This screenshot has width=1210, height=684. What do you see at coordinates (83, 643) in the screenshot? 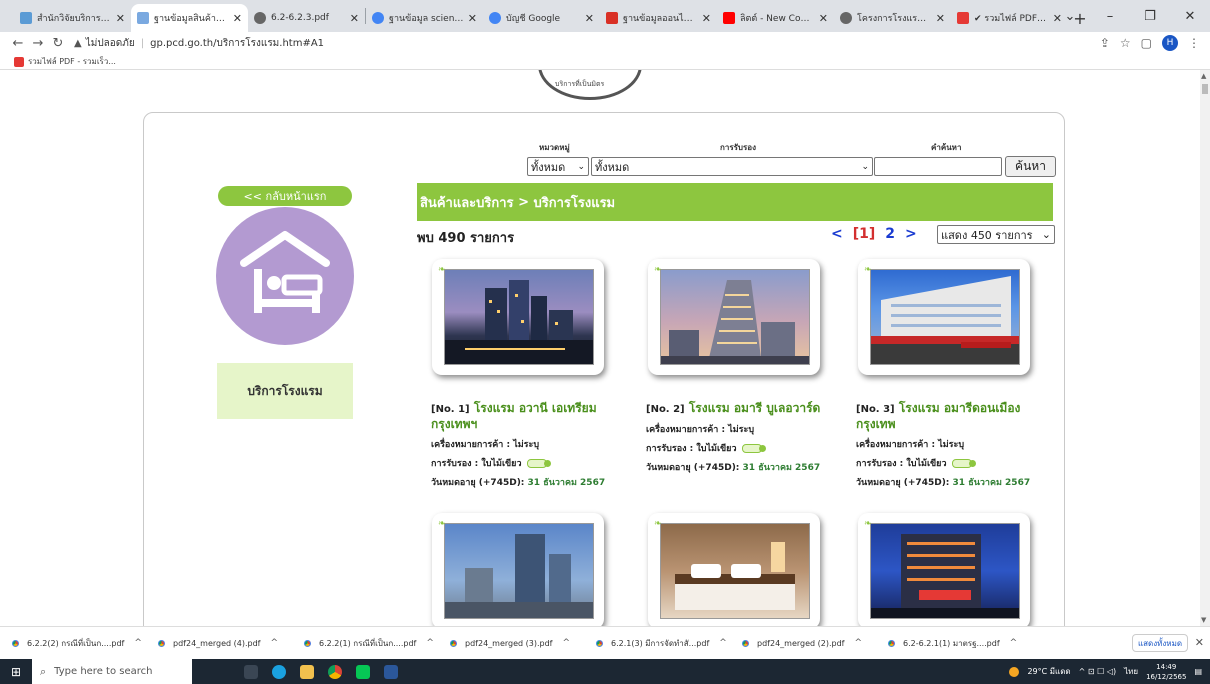
I see `download-item: 6.2.2(2) กรณีที่เป็นก....pdf ^` at bounding box center [83, 643].